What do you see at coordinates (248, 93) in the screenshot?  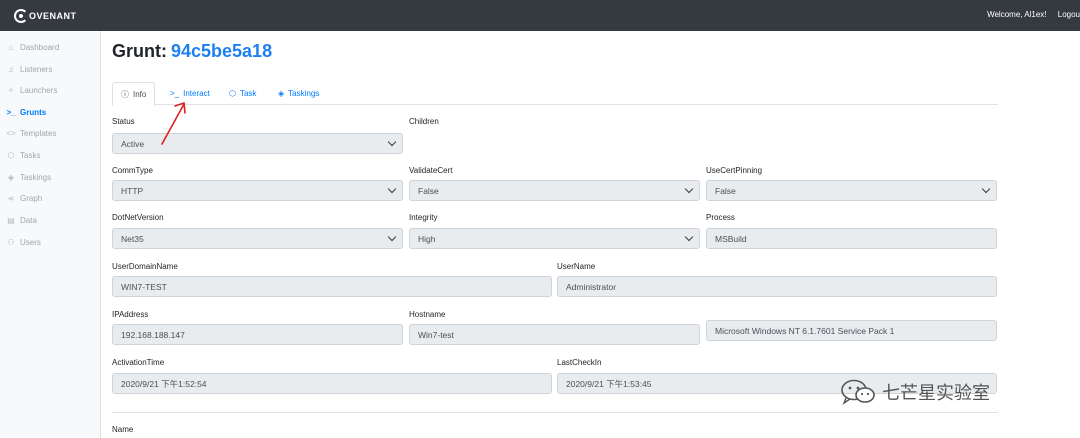 I see `tab-label: Task` at bounding box center [248, 93].